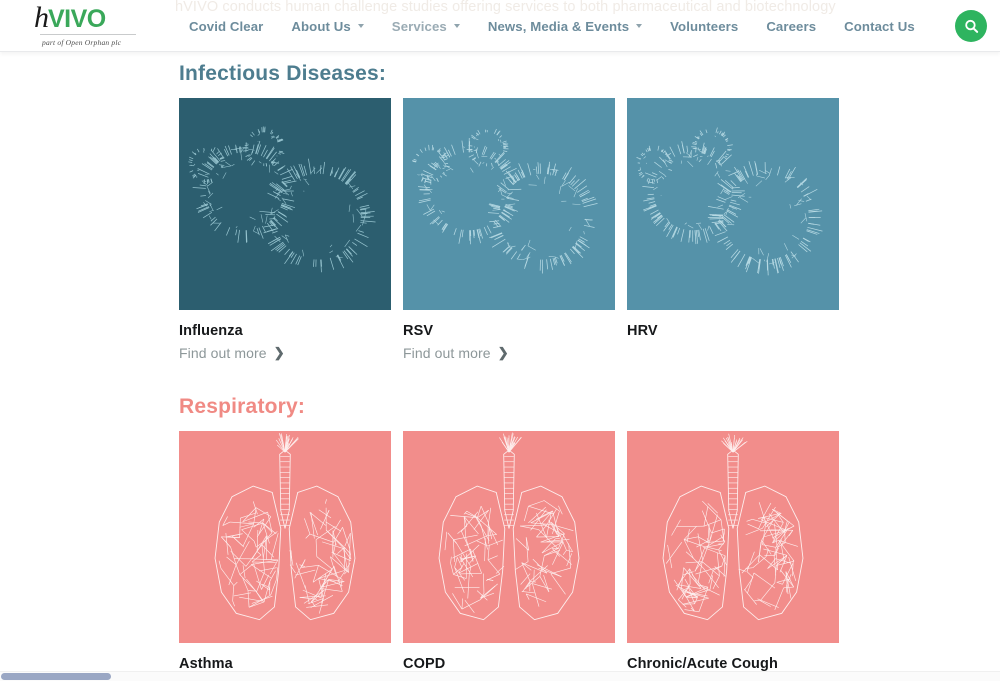  I want to click on nav-item-label: Volunteers, so click(704, 26).